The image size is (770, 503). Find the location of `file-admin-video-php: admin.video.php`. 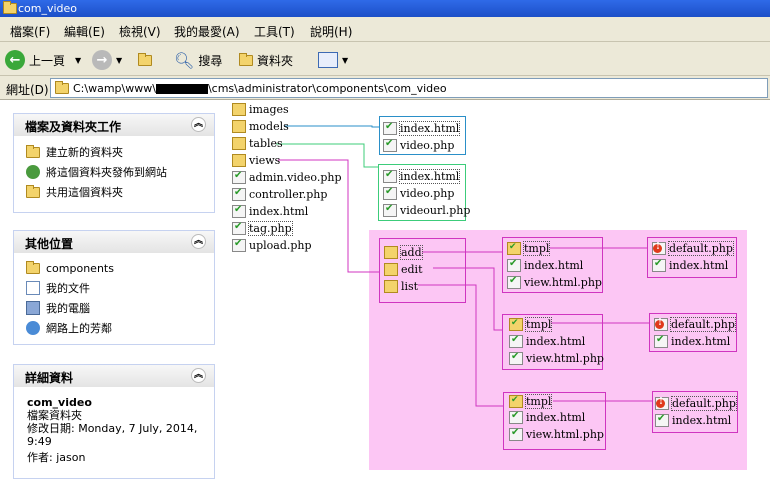

file-admin-video-php: admin.video.php is located at coordinates (287, 177).